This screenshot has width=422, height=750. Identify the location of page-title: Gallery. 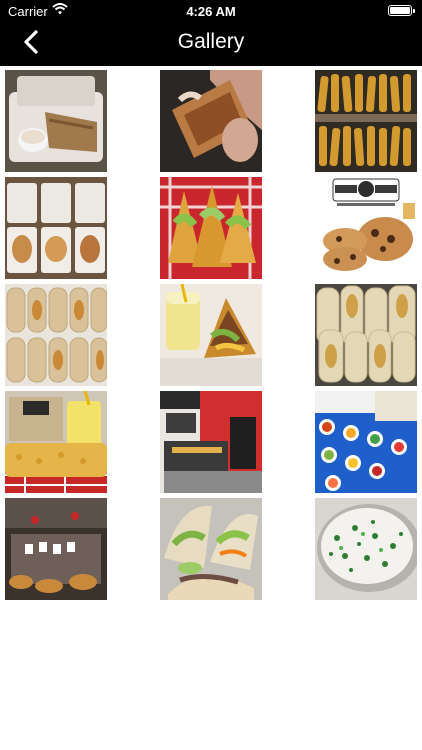
(211, 41).